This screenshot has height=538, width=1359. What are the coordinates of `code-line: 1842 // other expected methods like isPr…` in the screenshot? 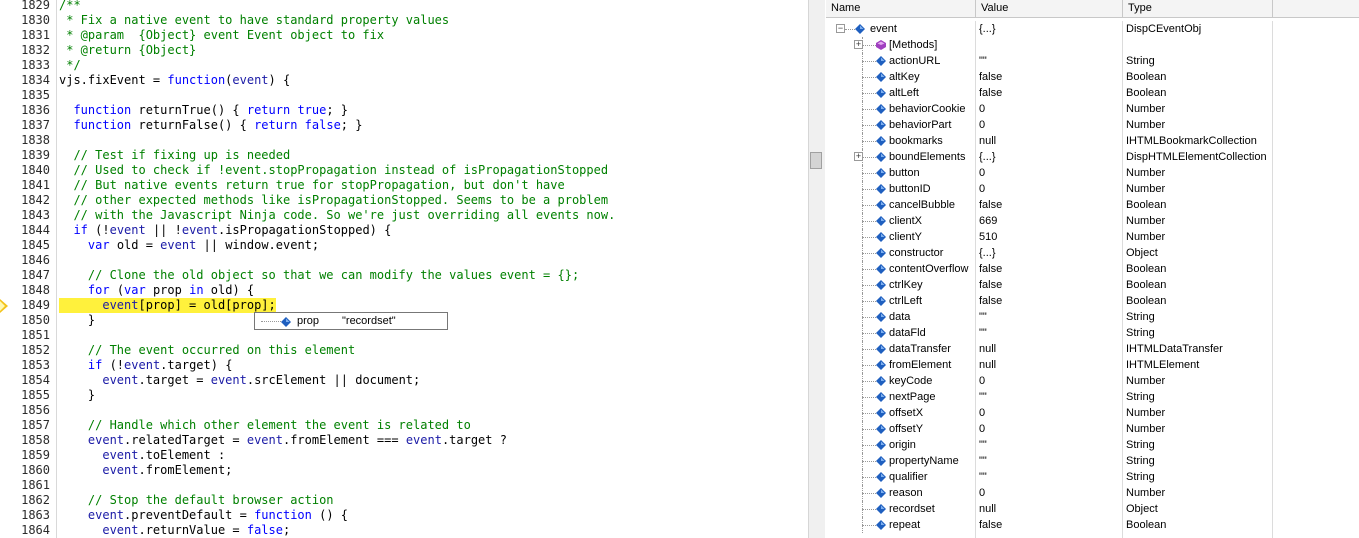 It's located at (404, 200).